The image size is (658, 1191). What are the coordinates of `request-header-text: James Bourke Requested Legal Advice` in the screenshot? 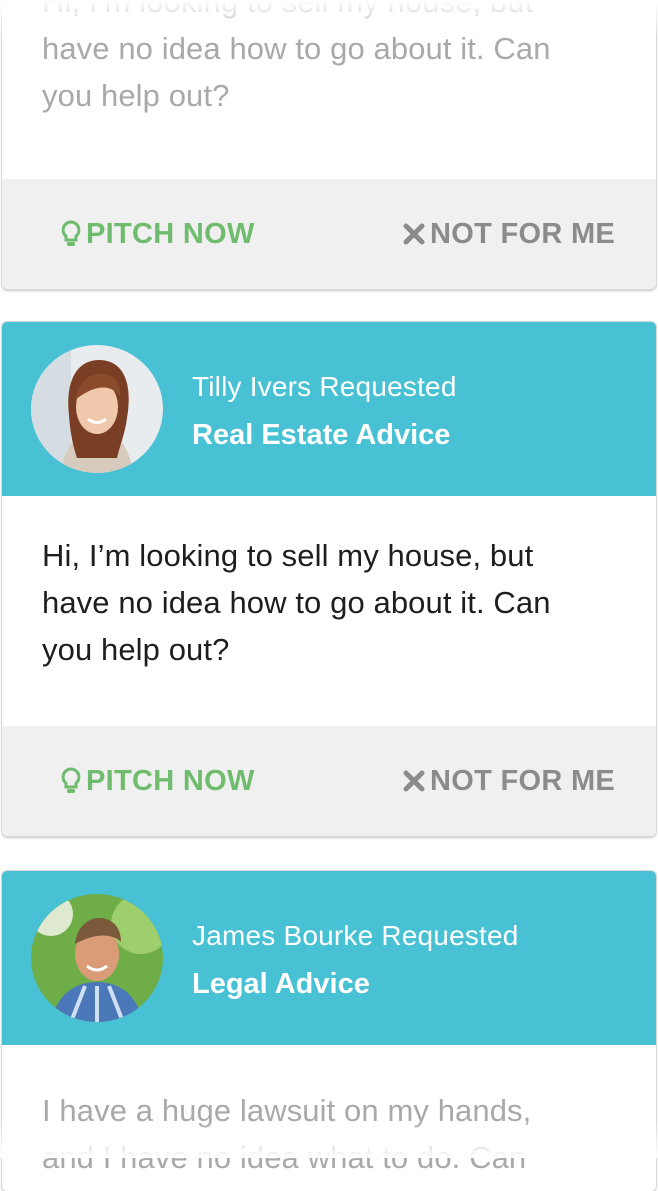 It's located at (355, 960).